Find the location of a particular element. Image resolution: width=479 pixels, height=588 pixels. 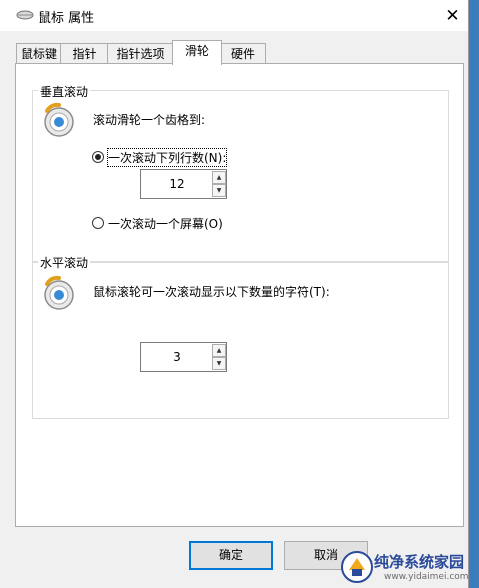

mouse-icon is located at coordinates (25, 15).